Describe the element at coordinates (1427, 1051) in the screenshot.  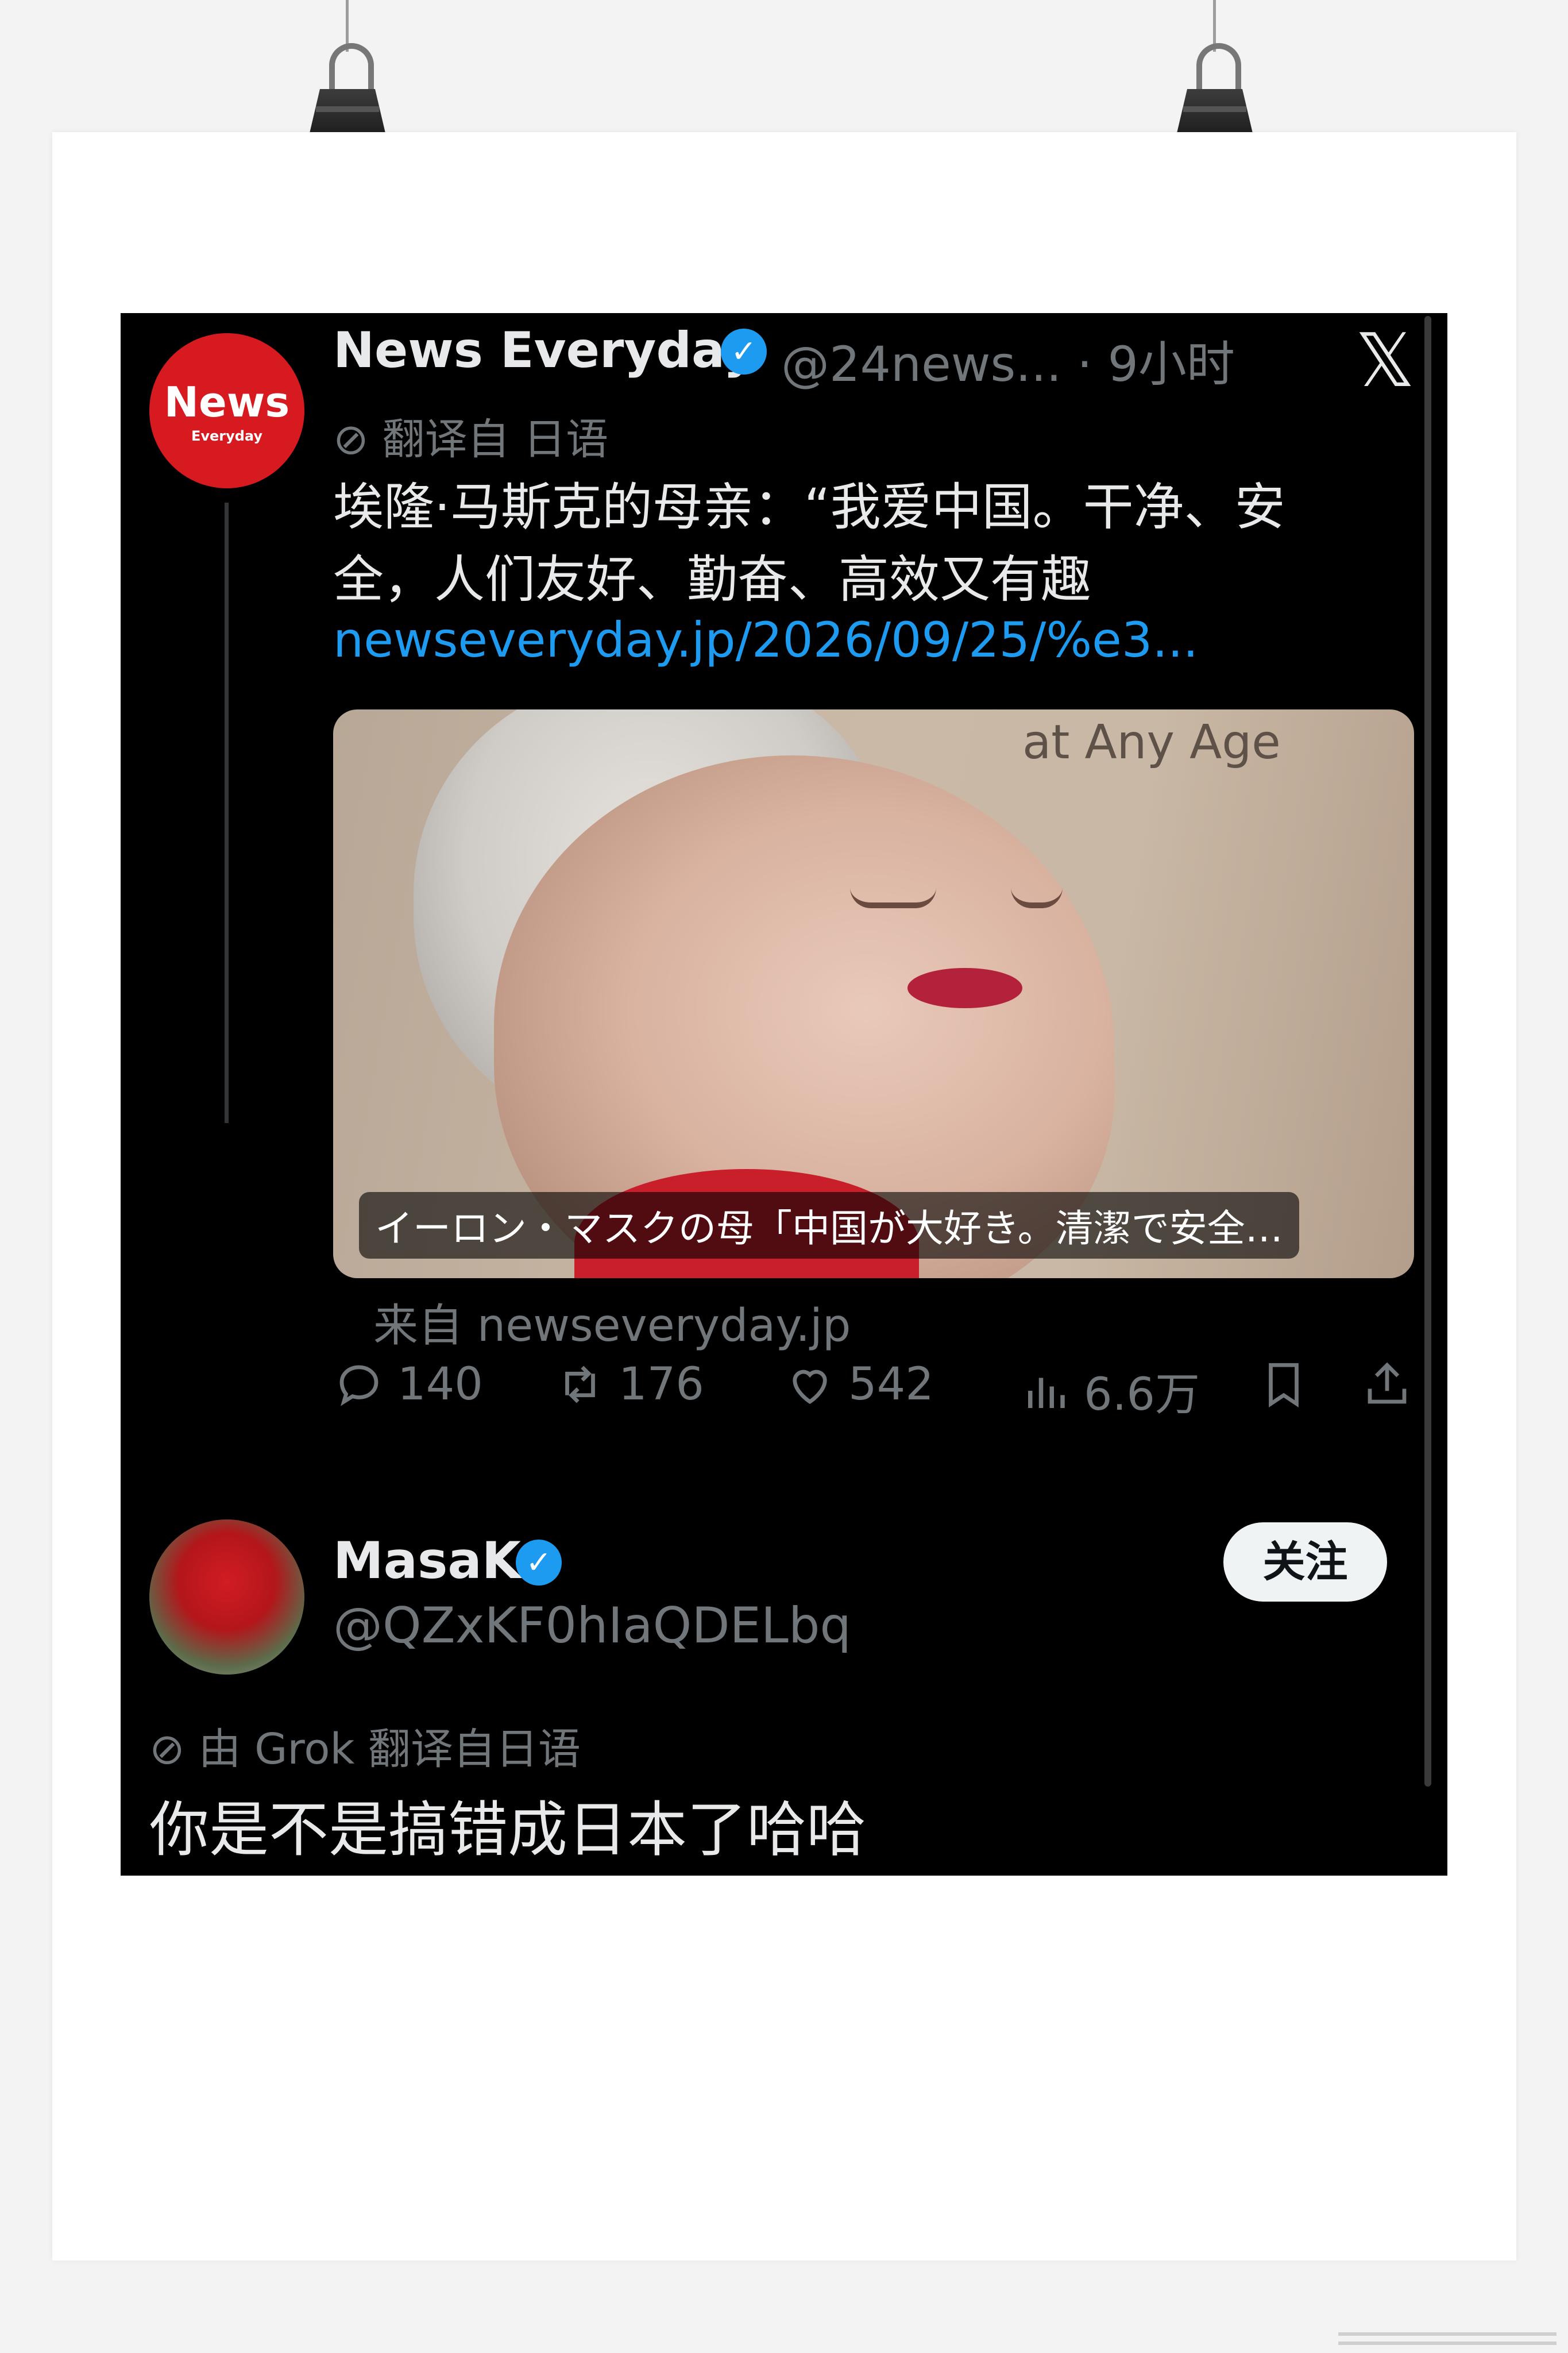
I see `scrollbar` at that location.